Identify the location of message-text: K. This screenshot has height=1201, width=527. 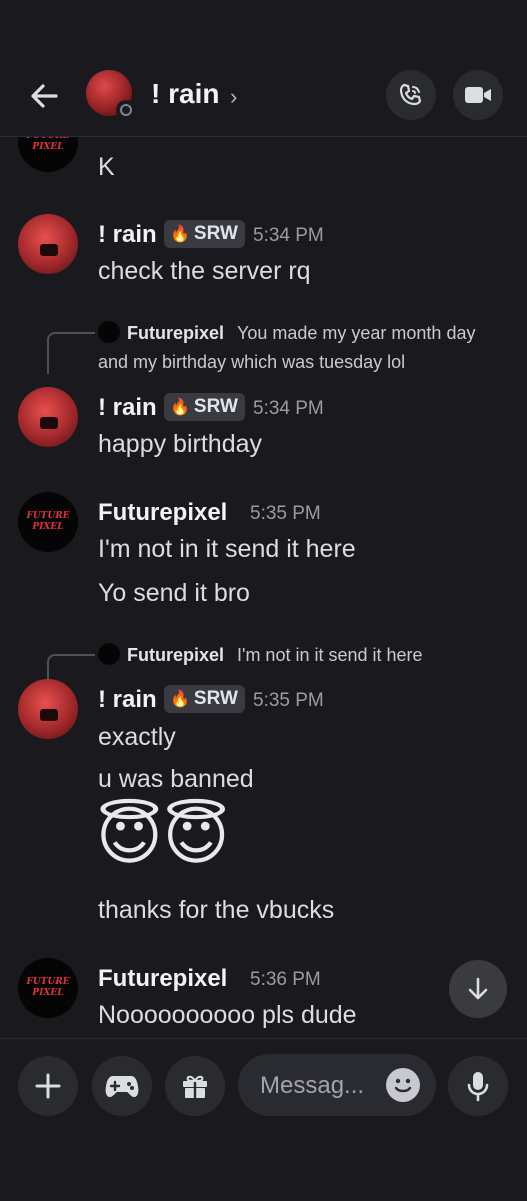
(106, 167).